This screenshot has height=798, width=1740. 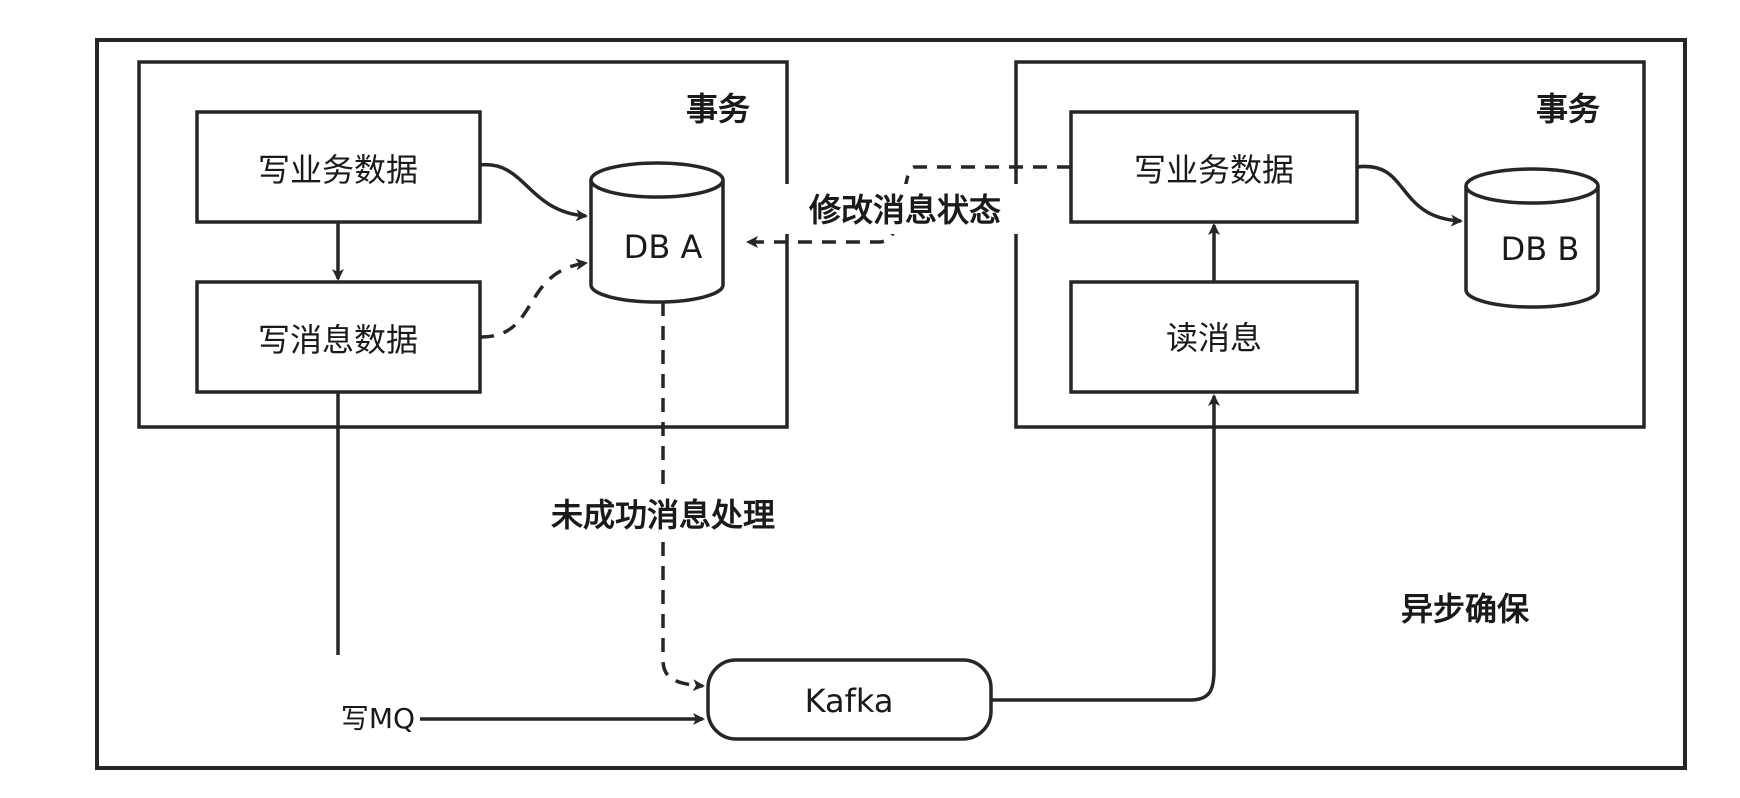 What do you see at coordinates (1540, 249) in the screenshot?
I see `db-b-label: DB B` at bounding box center [1540, 249].